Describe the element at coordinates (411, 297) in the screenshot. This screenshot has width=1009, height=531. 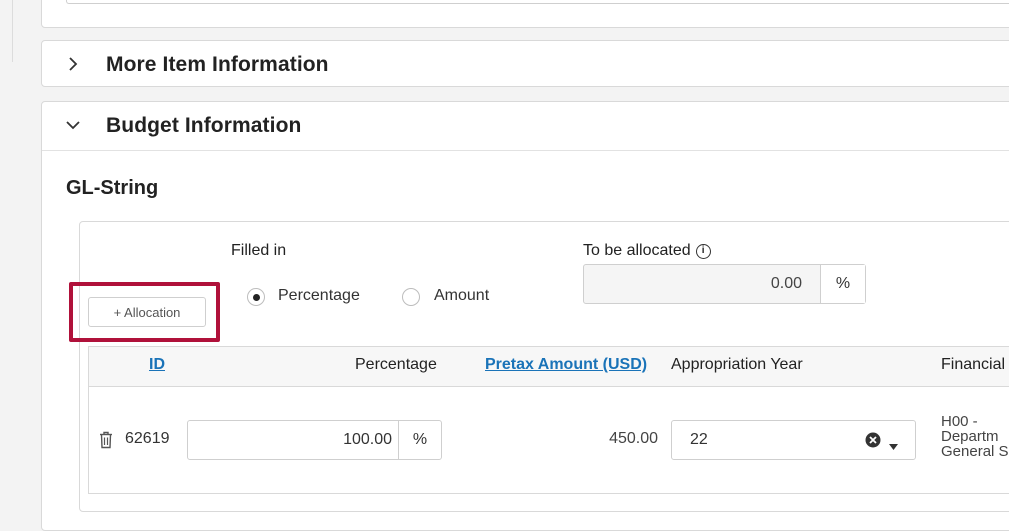
I see `amount-radio` at that location.